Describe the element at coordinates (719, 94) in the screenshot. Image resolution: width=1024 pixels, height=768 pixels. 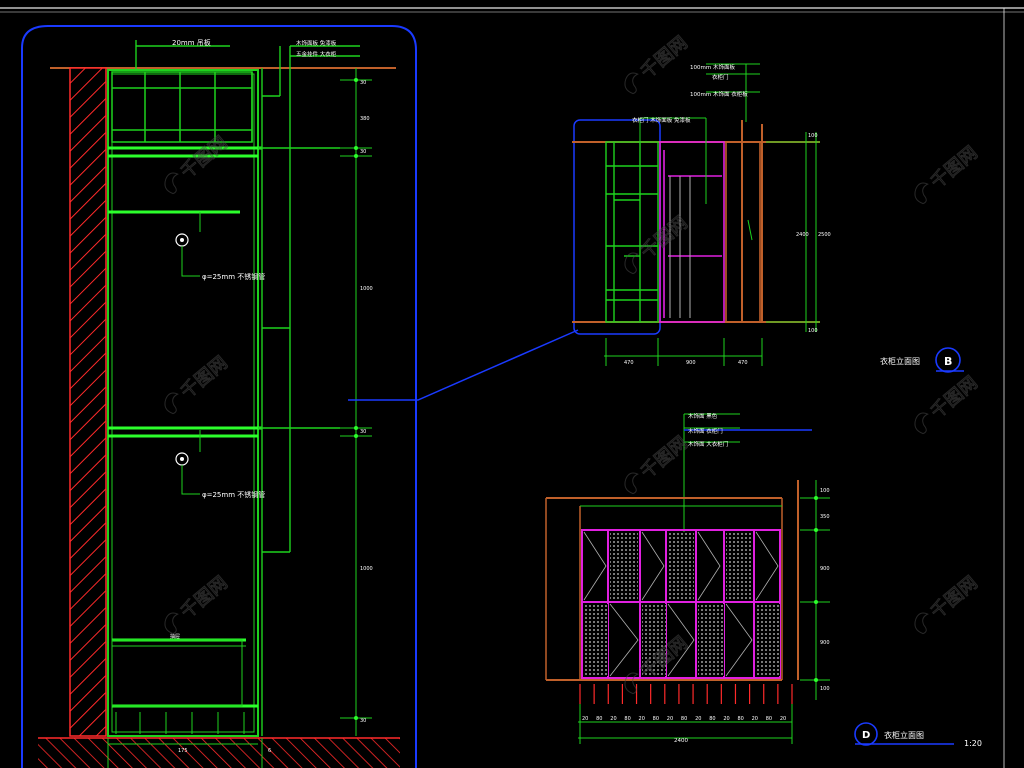
I see `b-note-3: 100mm 木饰面 衣柜板` at that location.